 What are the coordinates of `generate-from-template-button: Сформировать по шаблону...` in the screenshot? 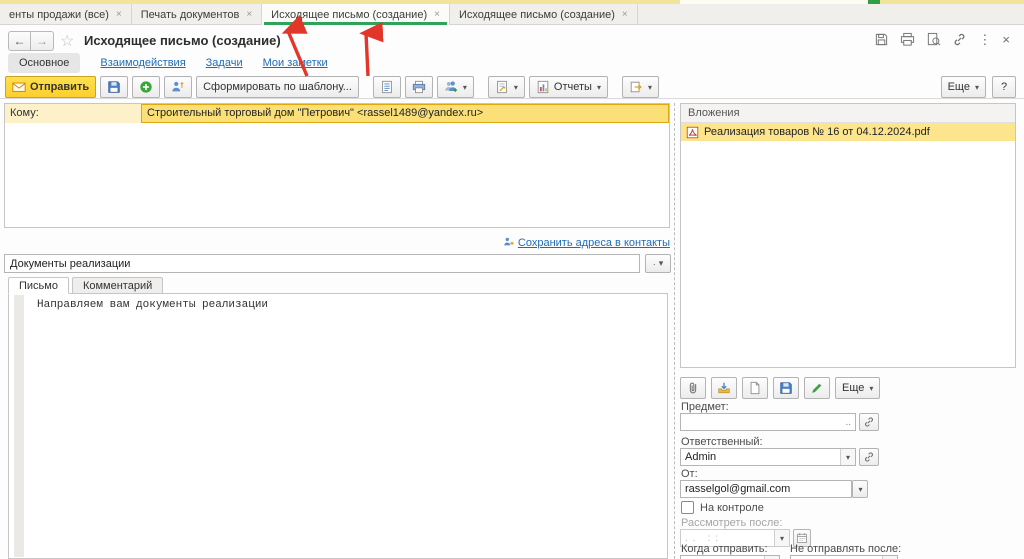 It's located at (277, 87).